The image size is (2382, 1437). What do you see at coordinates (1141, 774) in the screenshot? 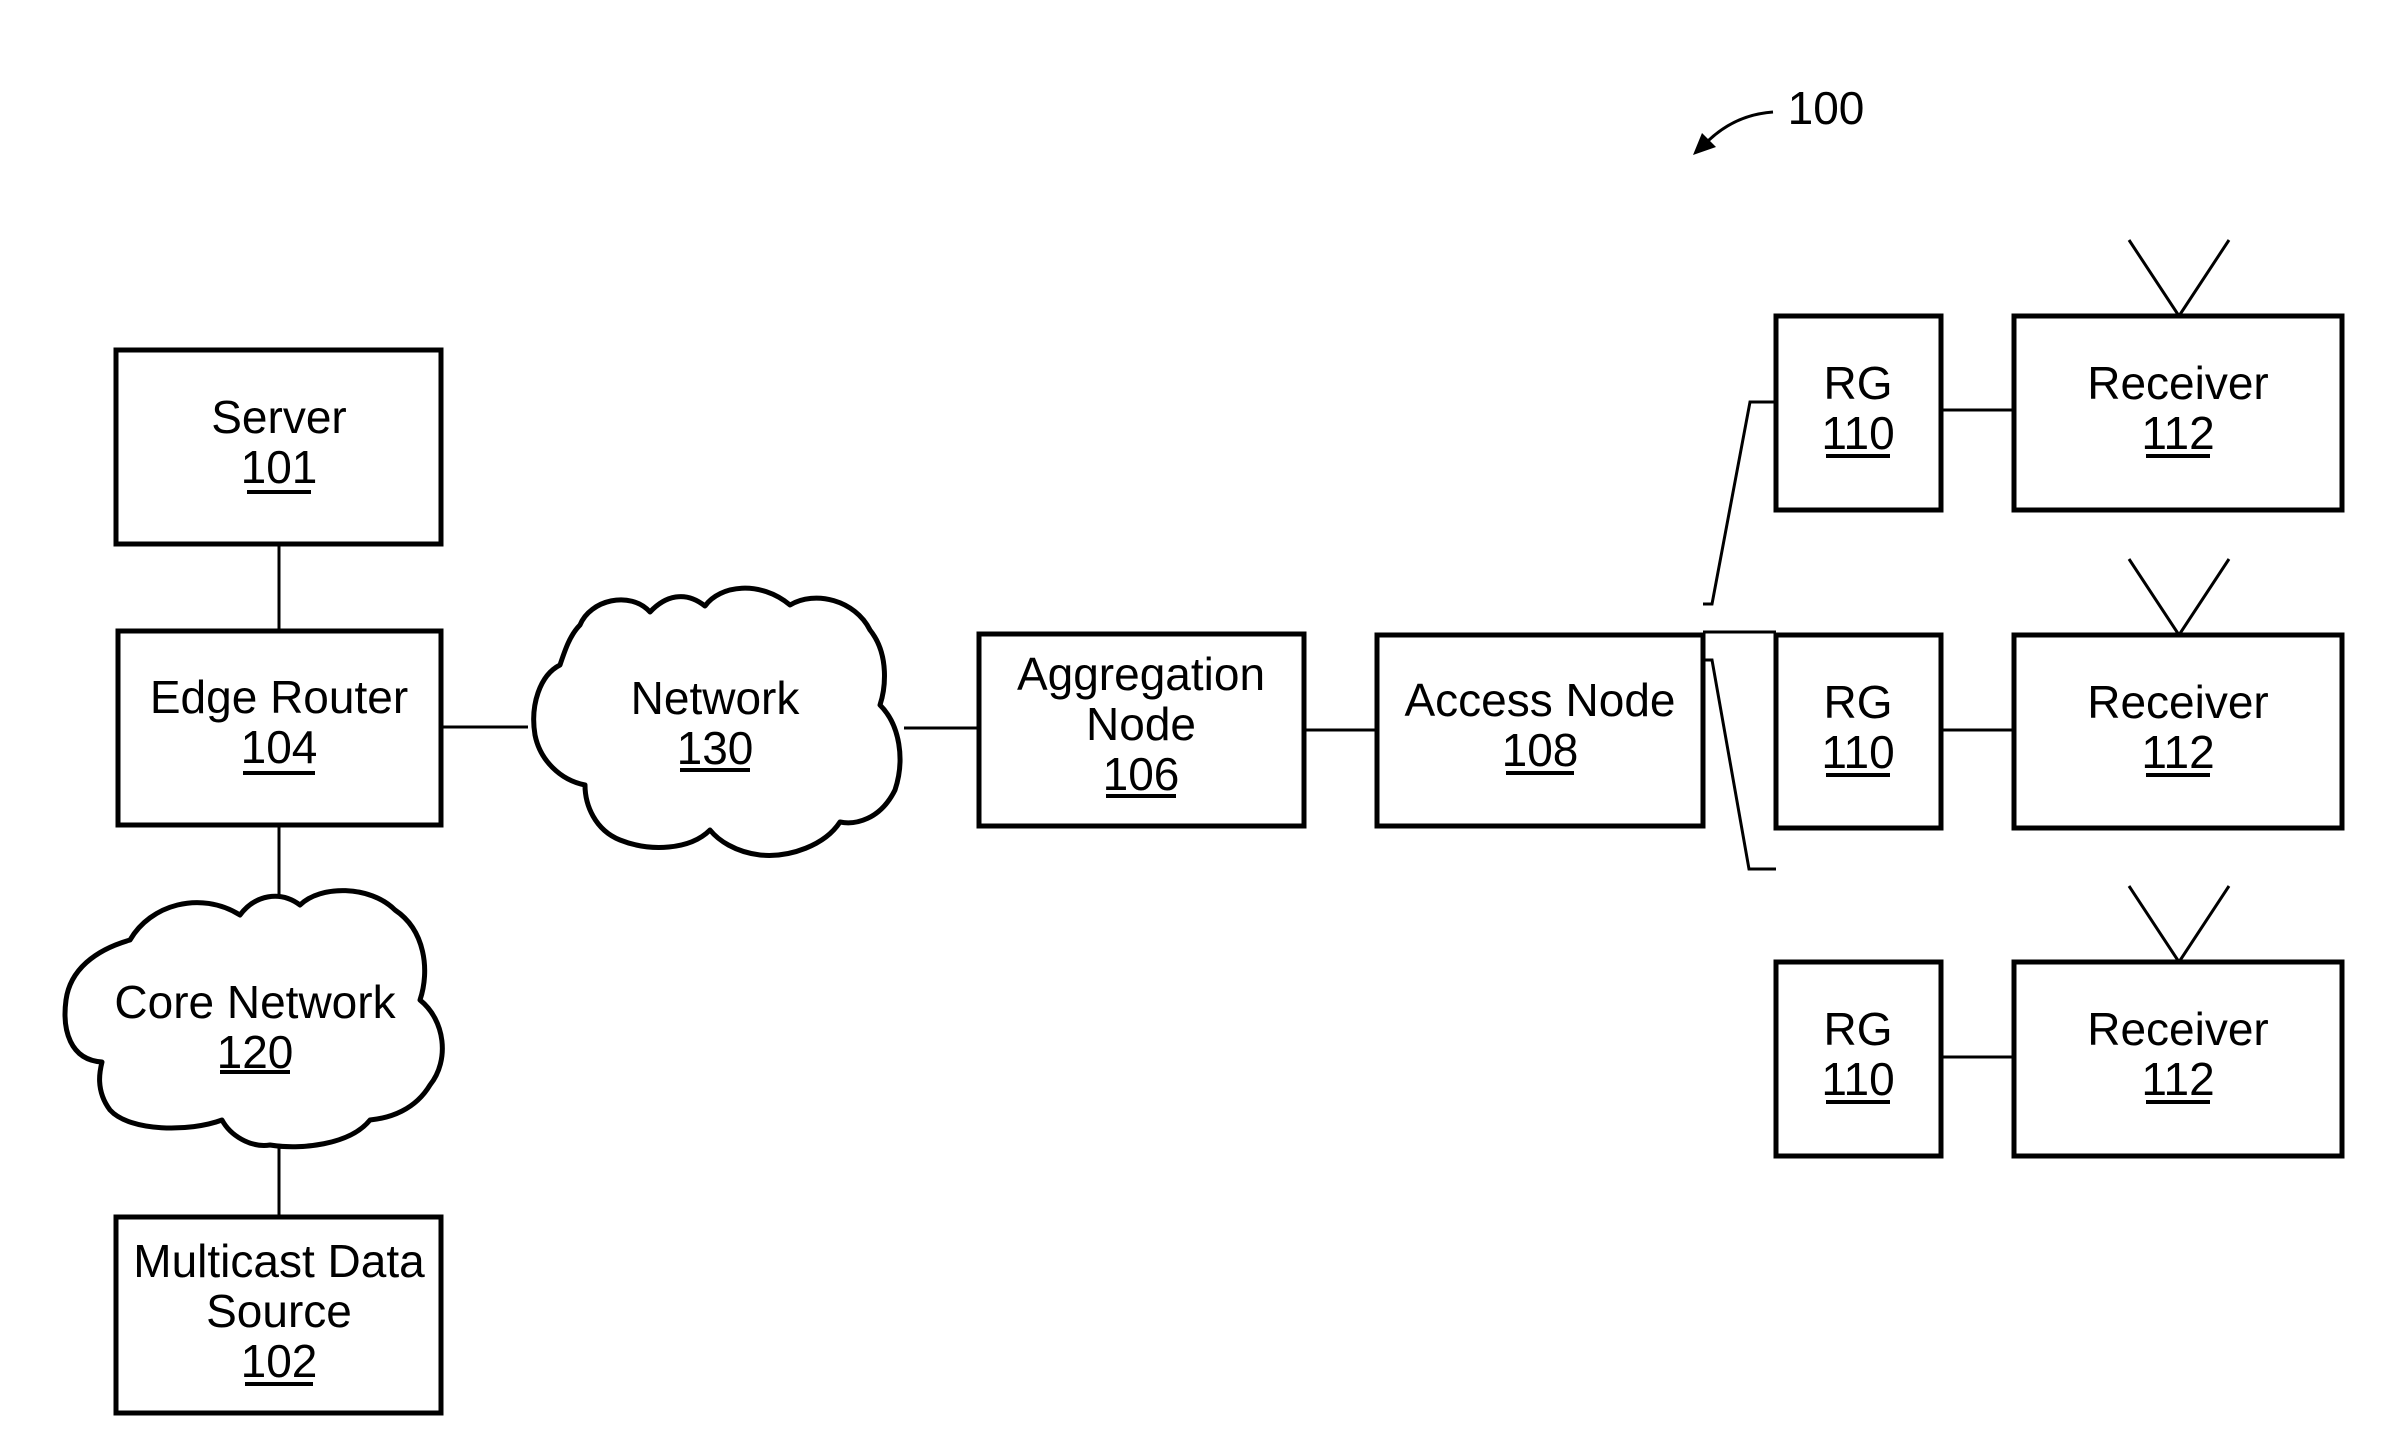
I see `node-ref: 106` at bounding box center [1141, 774].